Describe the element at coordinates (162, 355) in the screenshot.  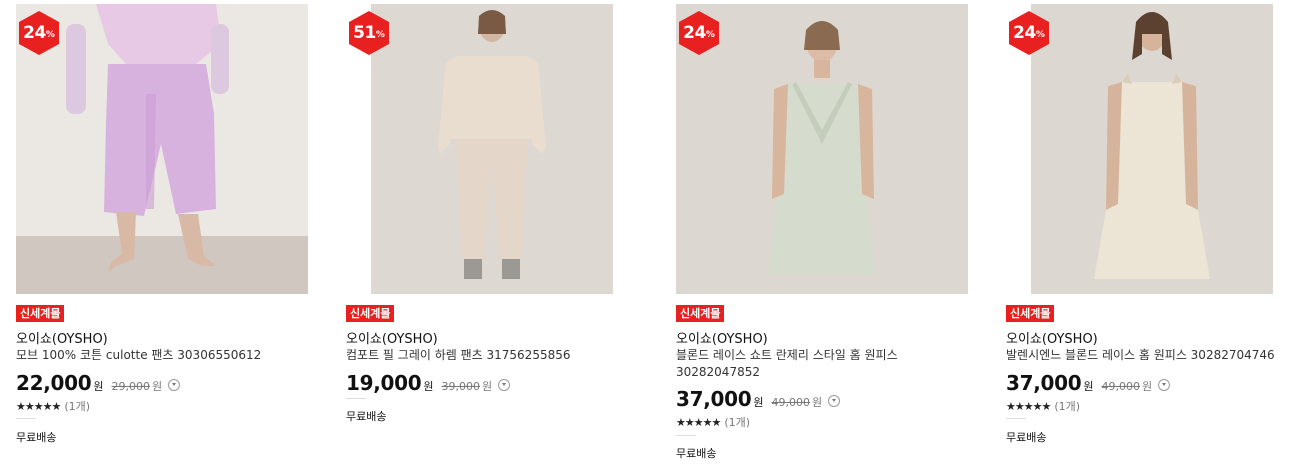
I see `product-title: 모브 100% 코튼 culotte 팬츠 30306550612` at that location.